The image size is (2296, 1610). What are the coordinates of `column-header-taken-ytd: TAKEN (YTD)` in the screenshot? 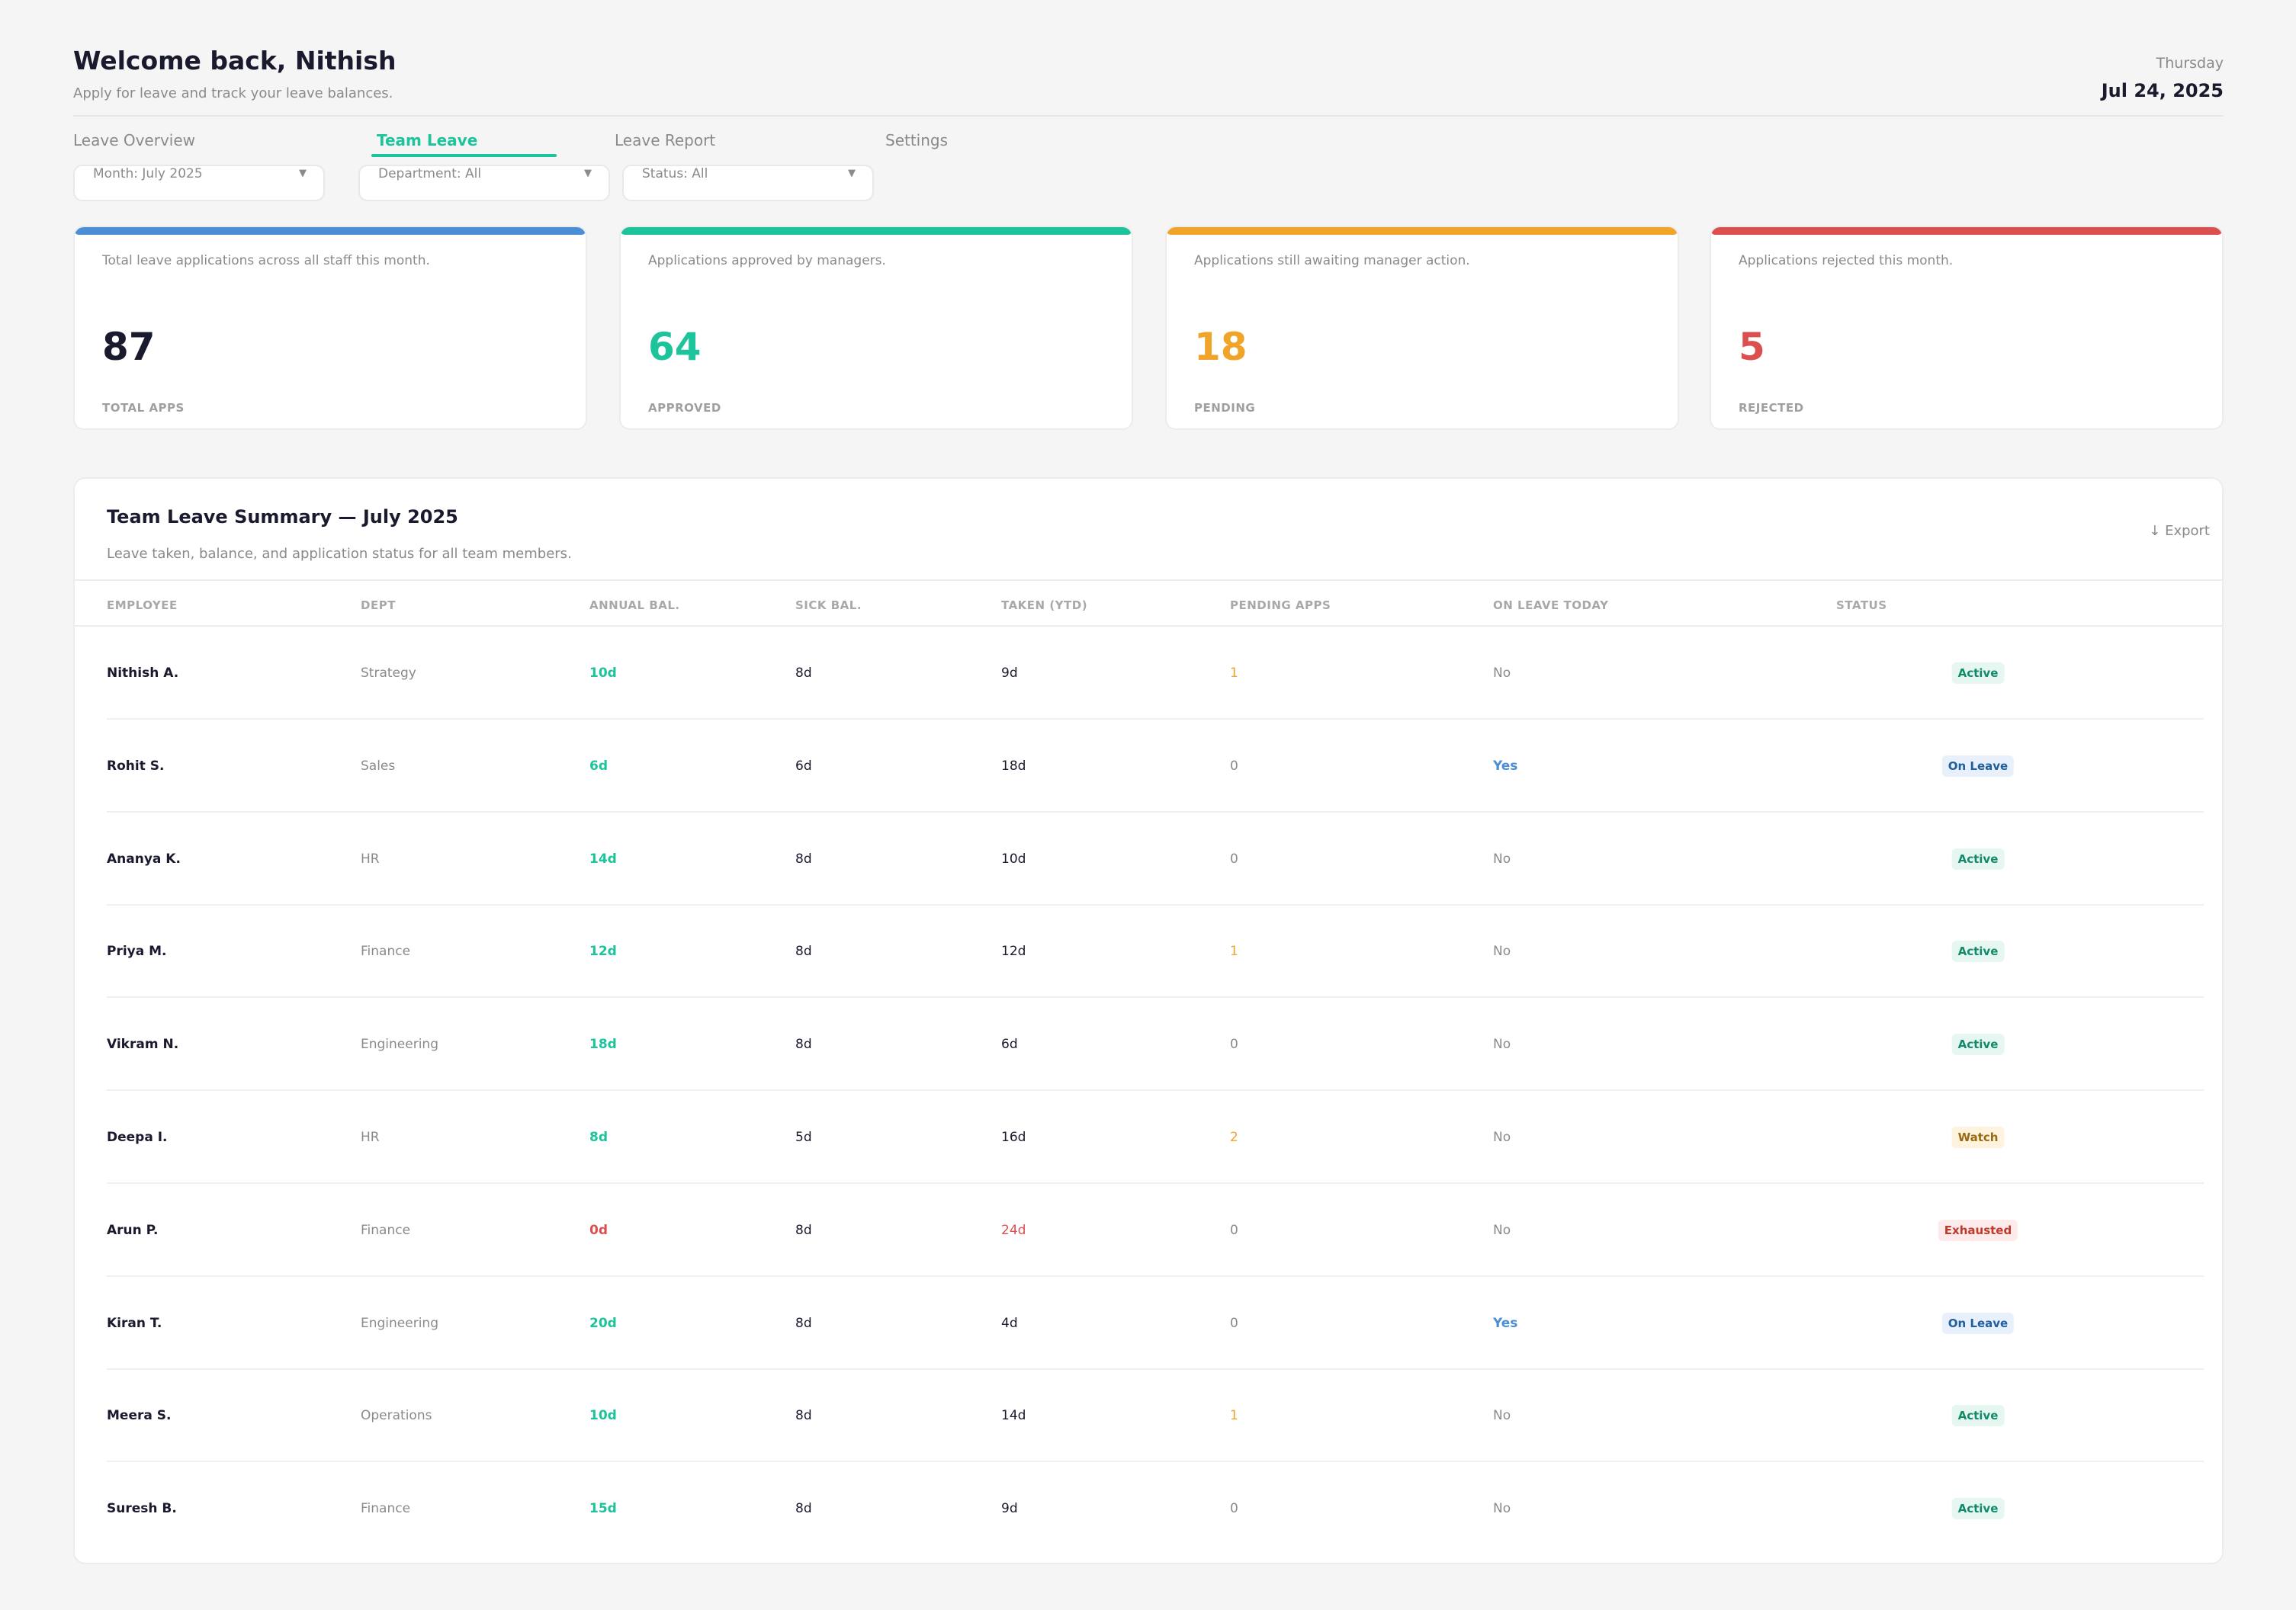 It's located at (1044, 605).